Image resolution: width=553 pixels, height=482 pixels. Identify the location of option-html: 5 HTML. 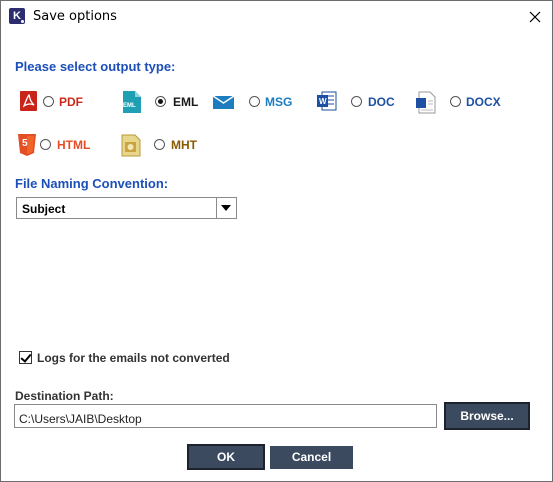
(64, 146).